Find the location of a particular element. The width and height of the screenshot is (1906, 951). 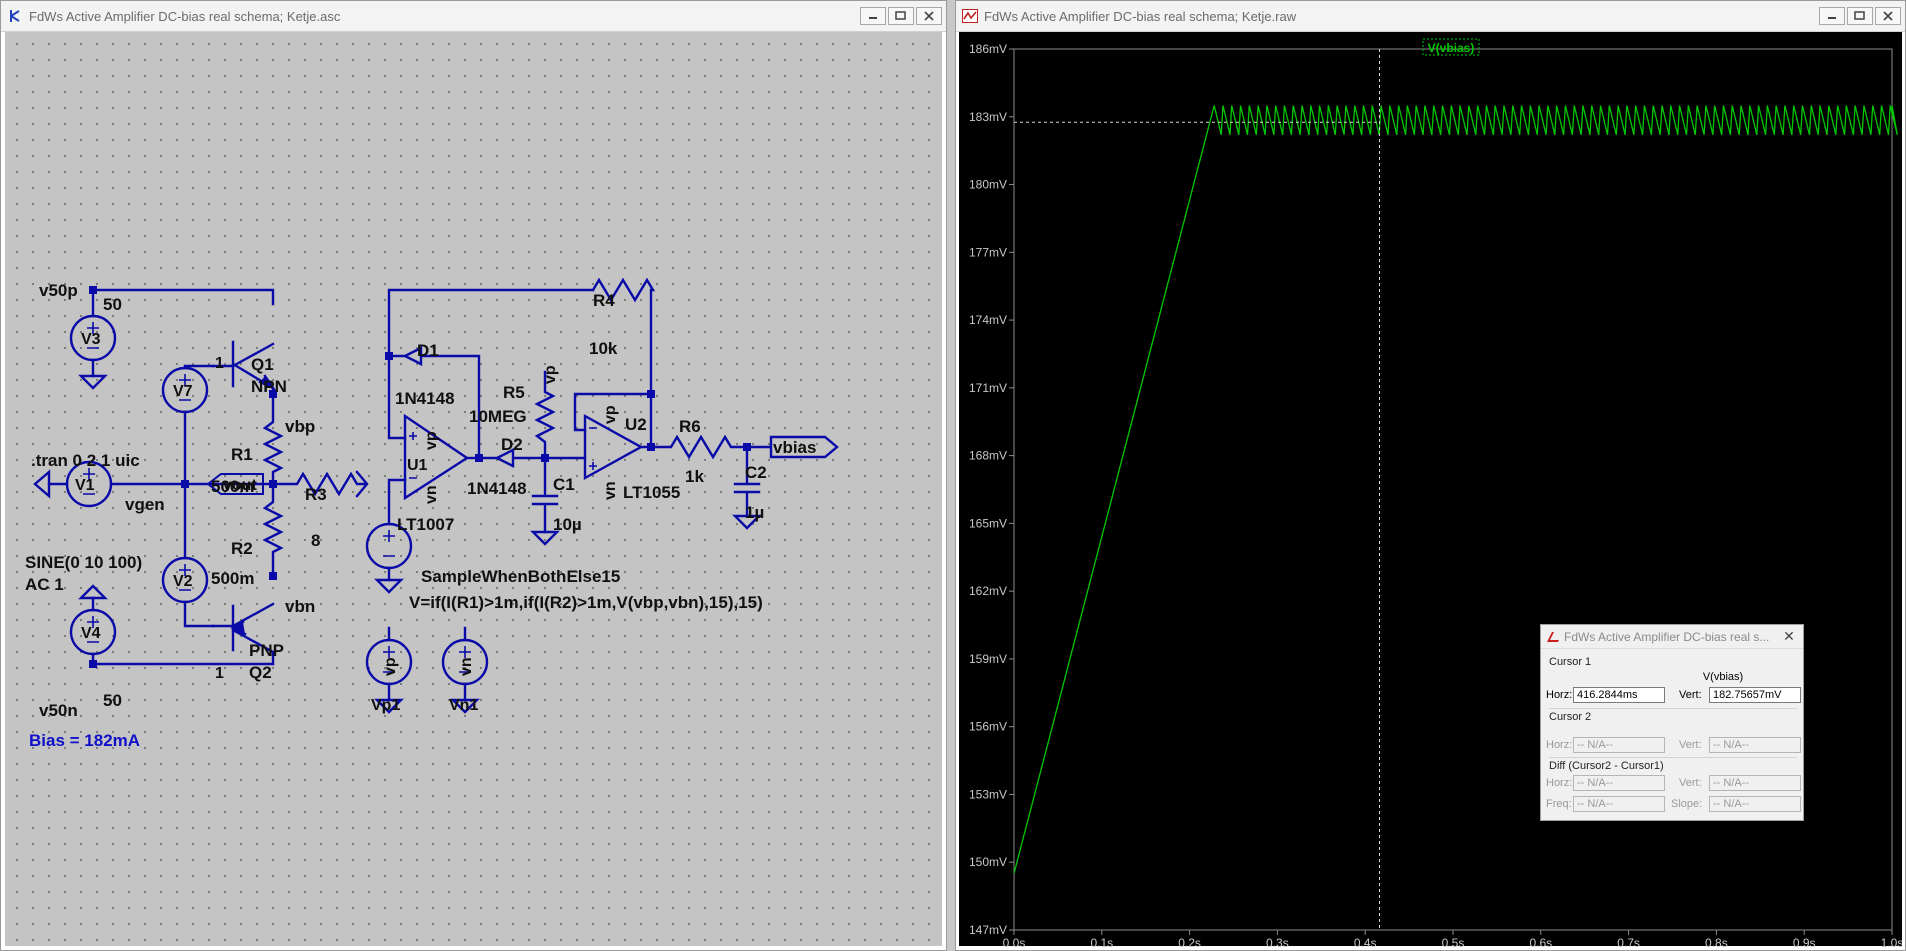

u1-vn-label: vn is located at coordinates (431, 494).